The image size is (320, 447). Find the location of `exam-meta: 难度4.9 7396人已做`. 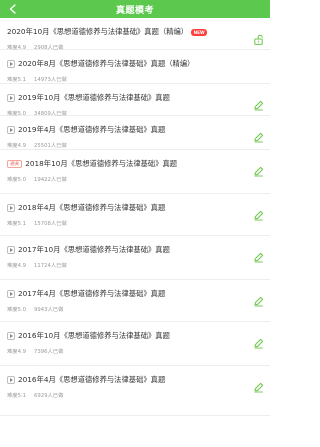

exam-meta: 难度4.9 7396人已做 is located at coordinates (39, 351).